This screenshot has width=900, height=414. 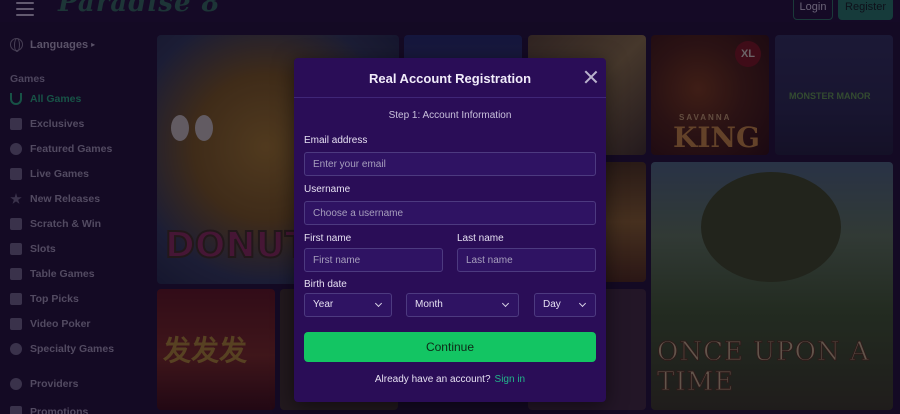 I want to click on star-icon, so click(x=16, y=198).